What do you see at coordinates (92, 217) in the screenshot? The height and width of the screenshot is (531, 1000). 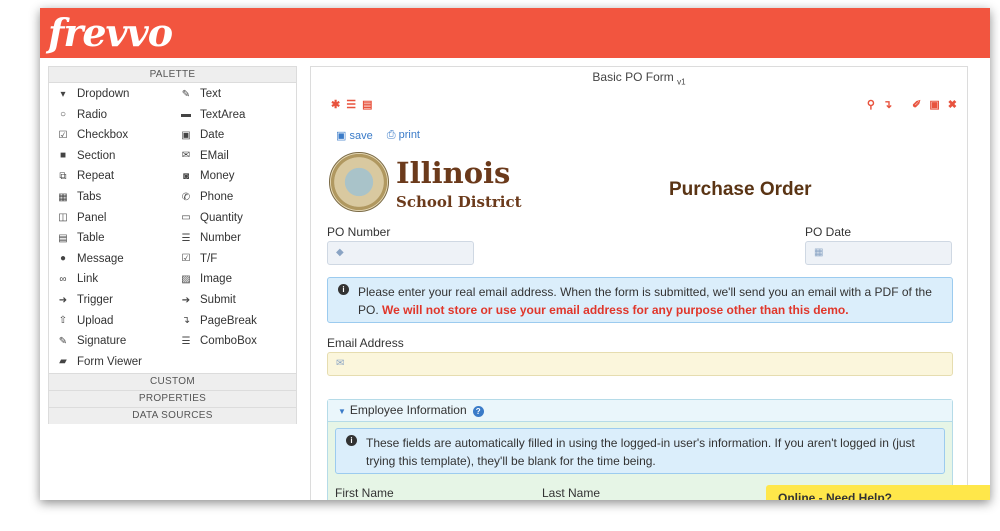 I see `palette-item-label: Panel` at bounding box center [92, 217].